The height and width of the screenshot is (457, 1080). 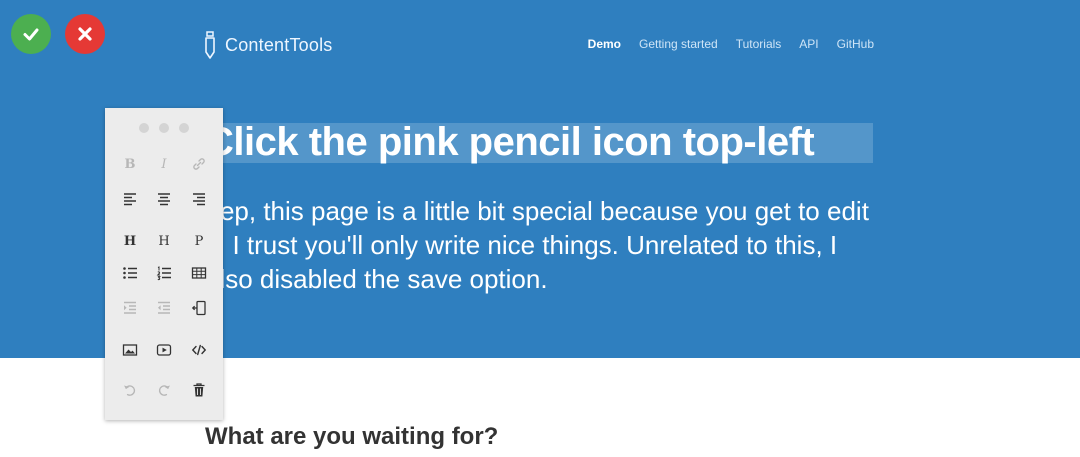 I want to click on bullet-list-icon, so click(x=130, y=273).